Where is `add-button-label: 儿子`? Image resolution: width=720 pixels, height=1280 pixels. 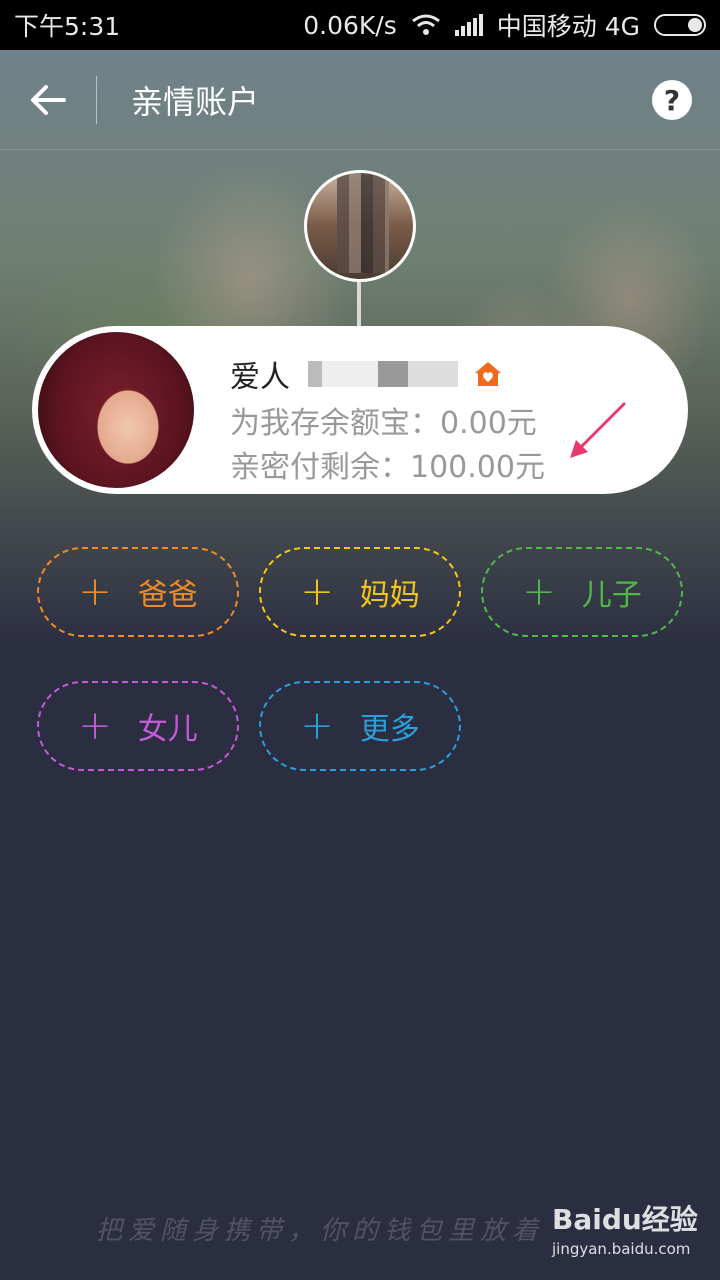 add-button-label: 儿子 is located at coordinates (611, 595).